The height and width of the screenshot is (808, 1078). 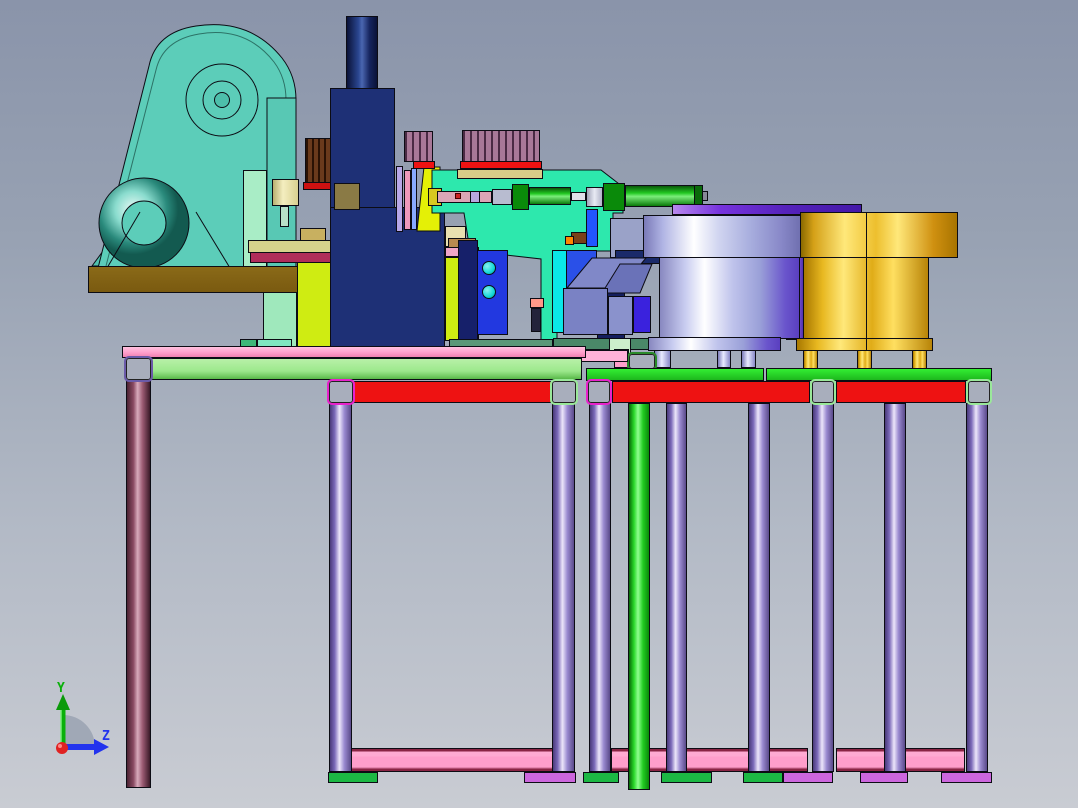 What do you see at coordinates (879, 374) in the screenshot?
I see `table-right-top-green-b` at bounding box center [879, 374].